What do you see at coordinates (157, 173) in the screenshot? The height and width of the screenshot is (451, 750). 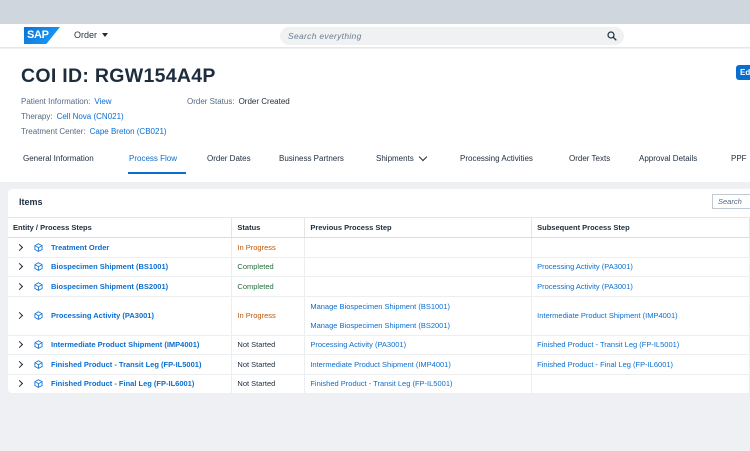 I see `active-tab-indicator` at bounding box center [157, 173].